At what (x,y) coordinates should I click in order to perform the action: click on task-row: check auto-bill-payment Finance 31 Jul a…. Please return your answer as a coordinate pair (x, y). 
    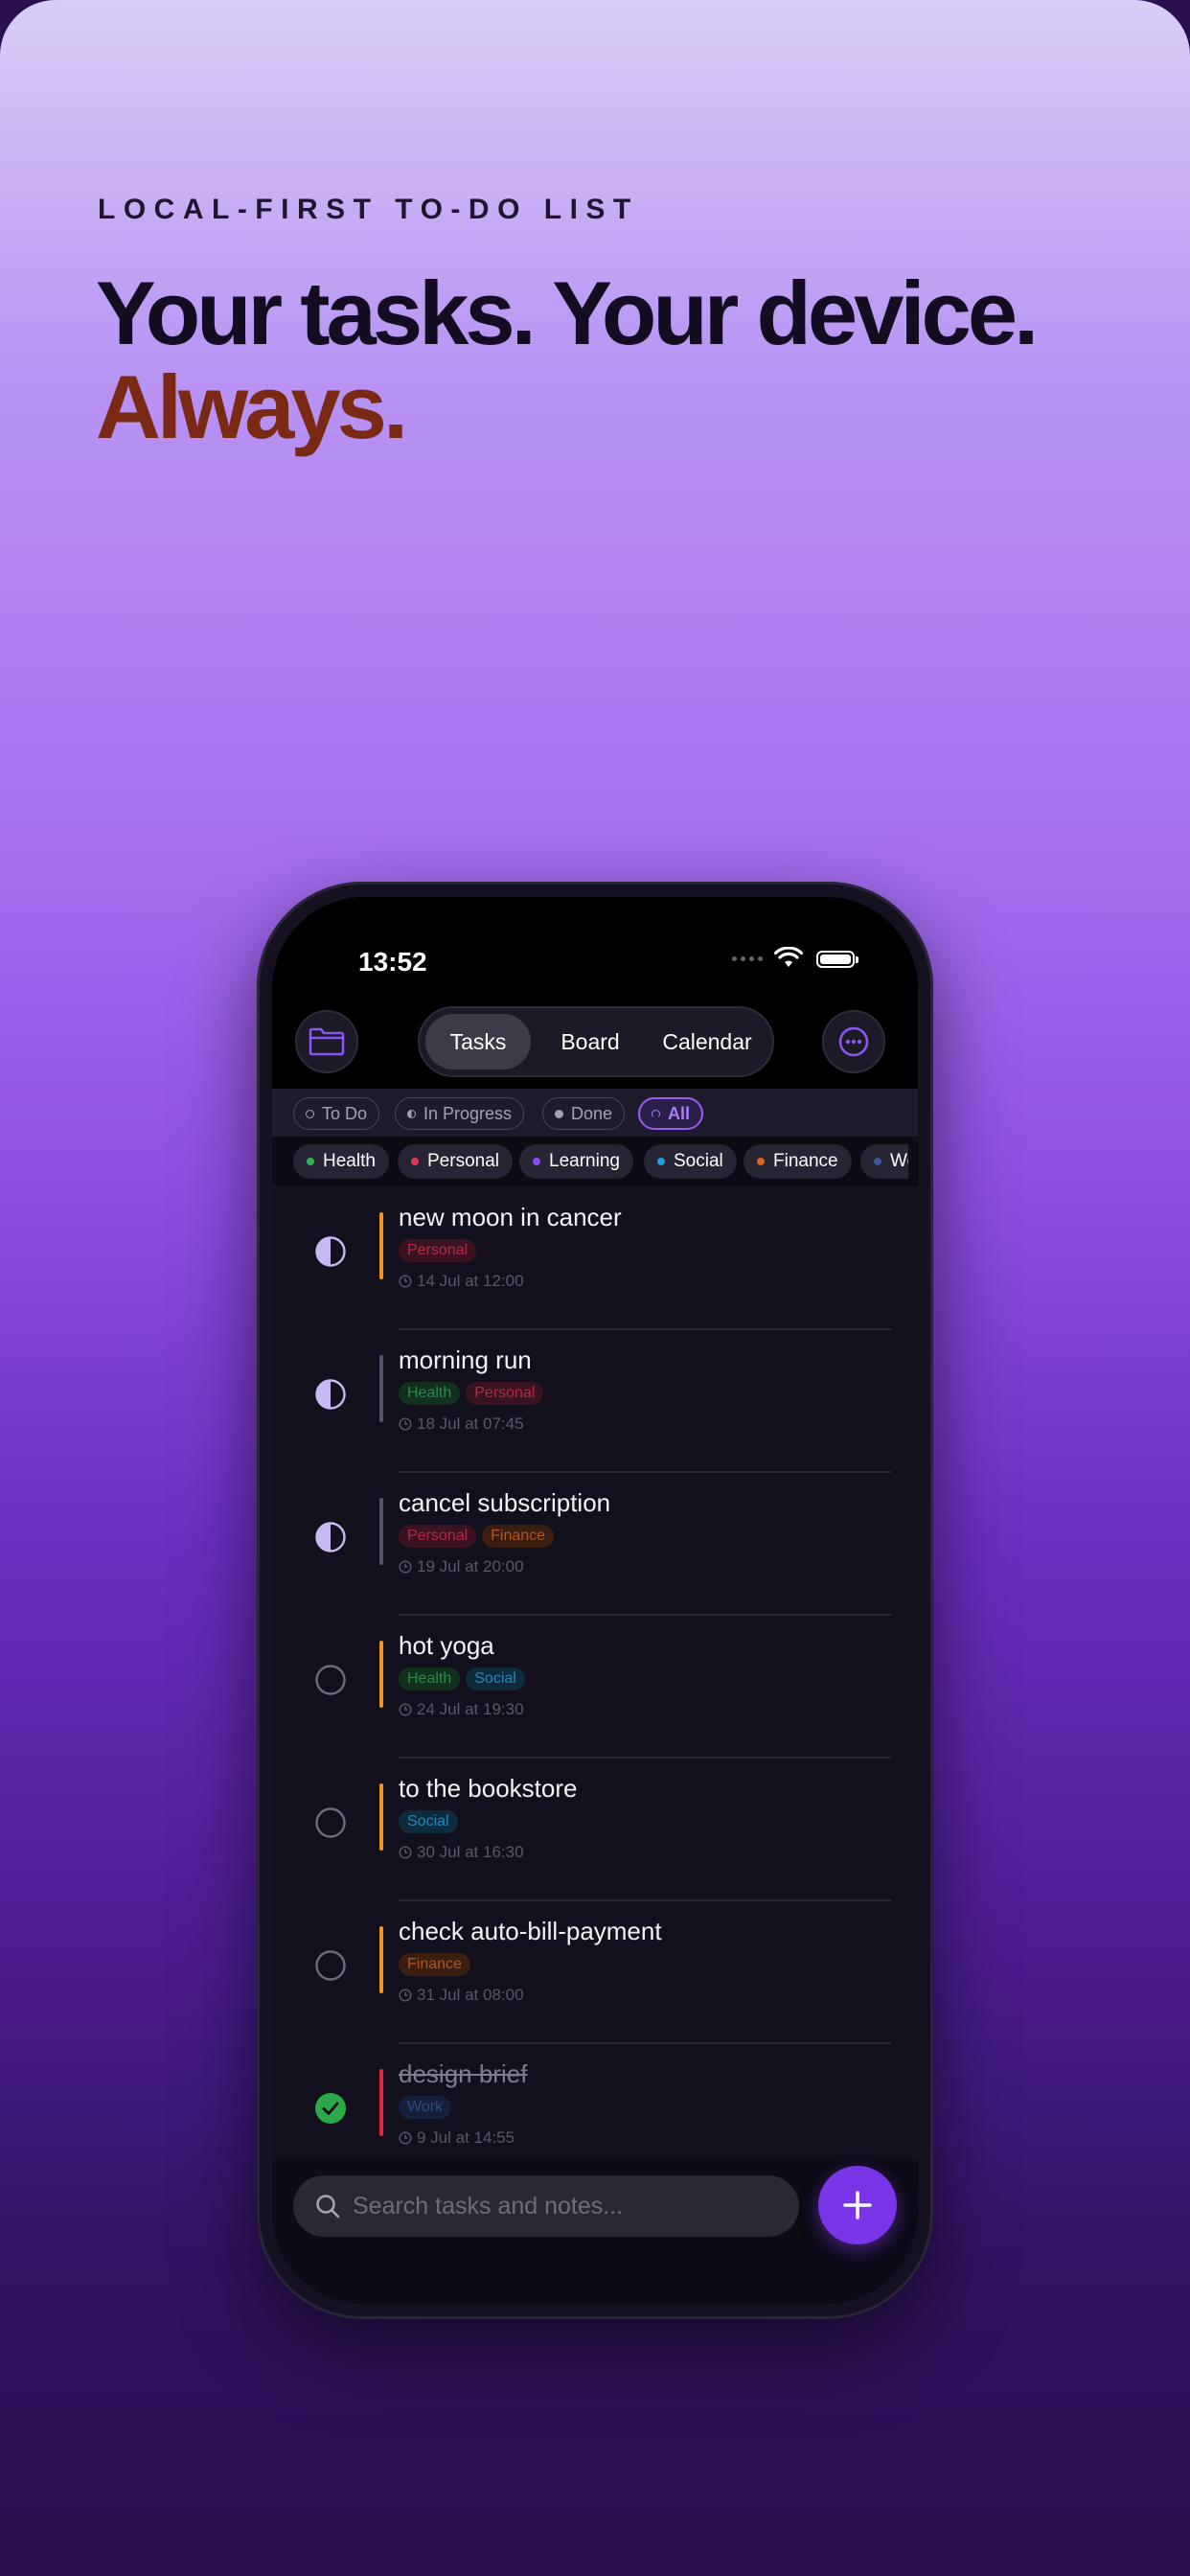
    Looking at the image, I should click on (595, 1973).